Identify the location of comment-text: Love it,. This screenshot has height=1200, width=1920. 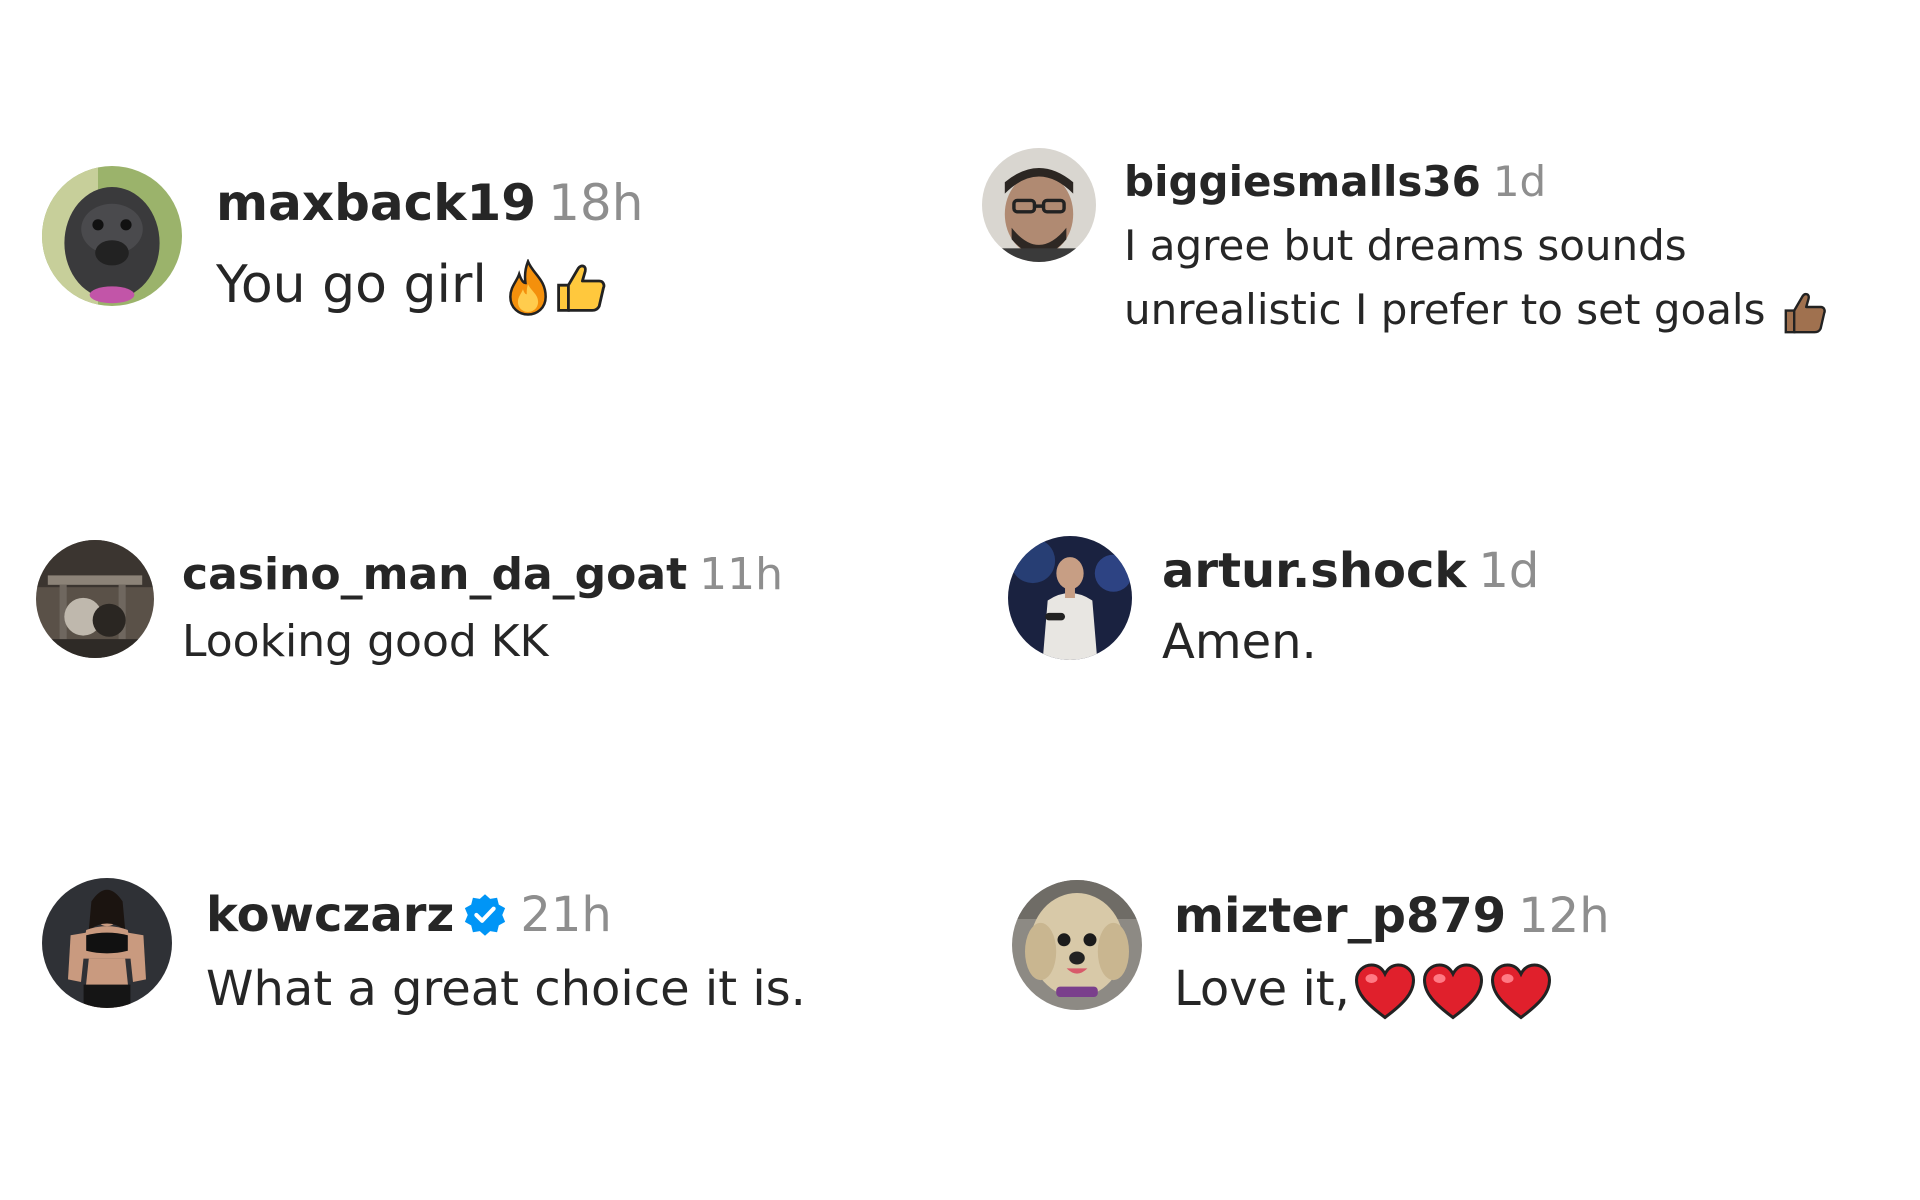
(1392, 989).